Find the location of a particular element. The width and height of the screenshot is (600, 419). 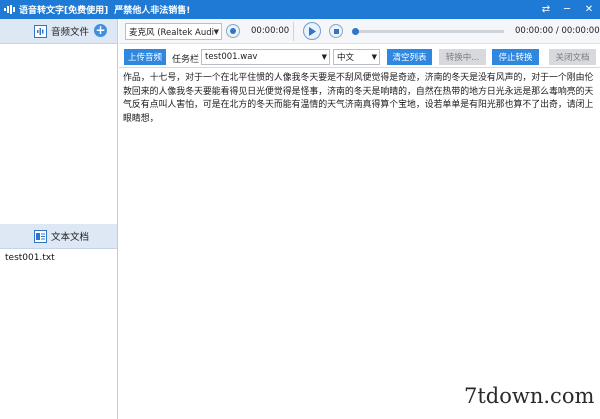

stop-button is located at coordinates (336, 31).